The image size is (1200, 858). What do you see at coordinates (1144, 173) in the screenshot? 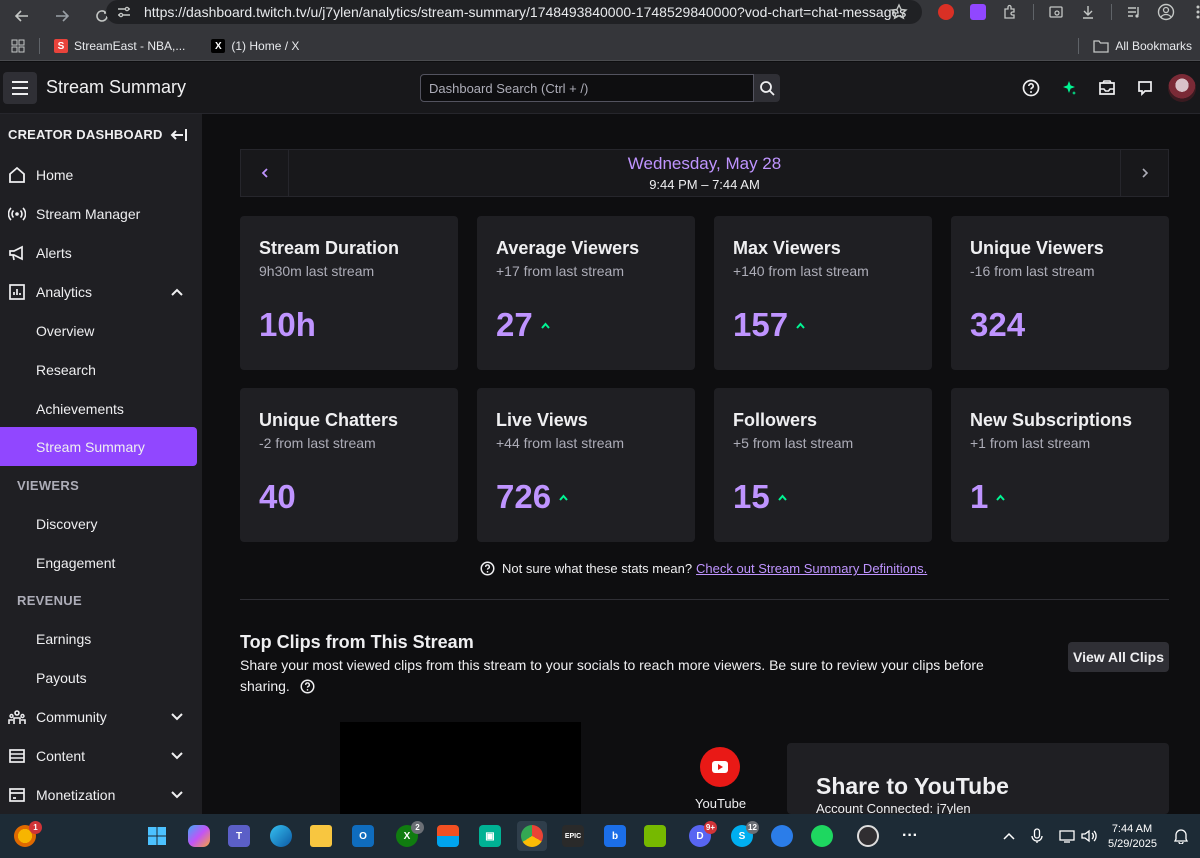
I see `next-stream-button` at bounding box center [1144, 173].